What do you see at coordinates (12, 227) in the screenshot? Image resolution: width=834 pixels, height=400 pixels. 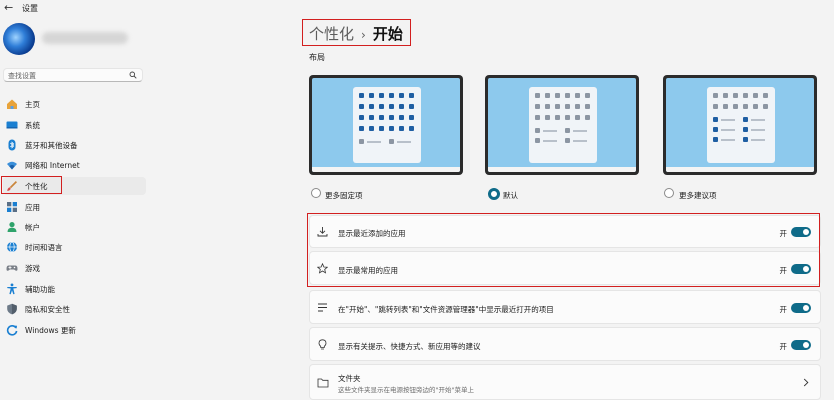 I see `account-icon` at bounding box center [12, 227].